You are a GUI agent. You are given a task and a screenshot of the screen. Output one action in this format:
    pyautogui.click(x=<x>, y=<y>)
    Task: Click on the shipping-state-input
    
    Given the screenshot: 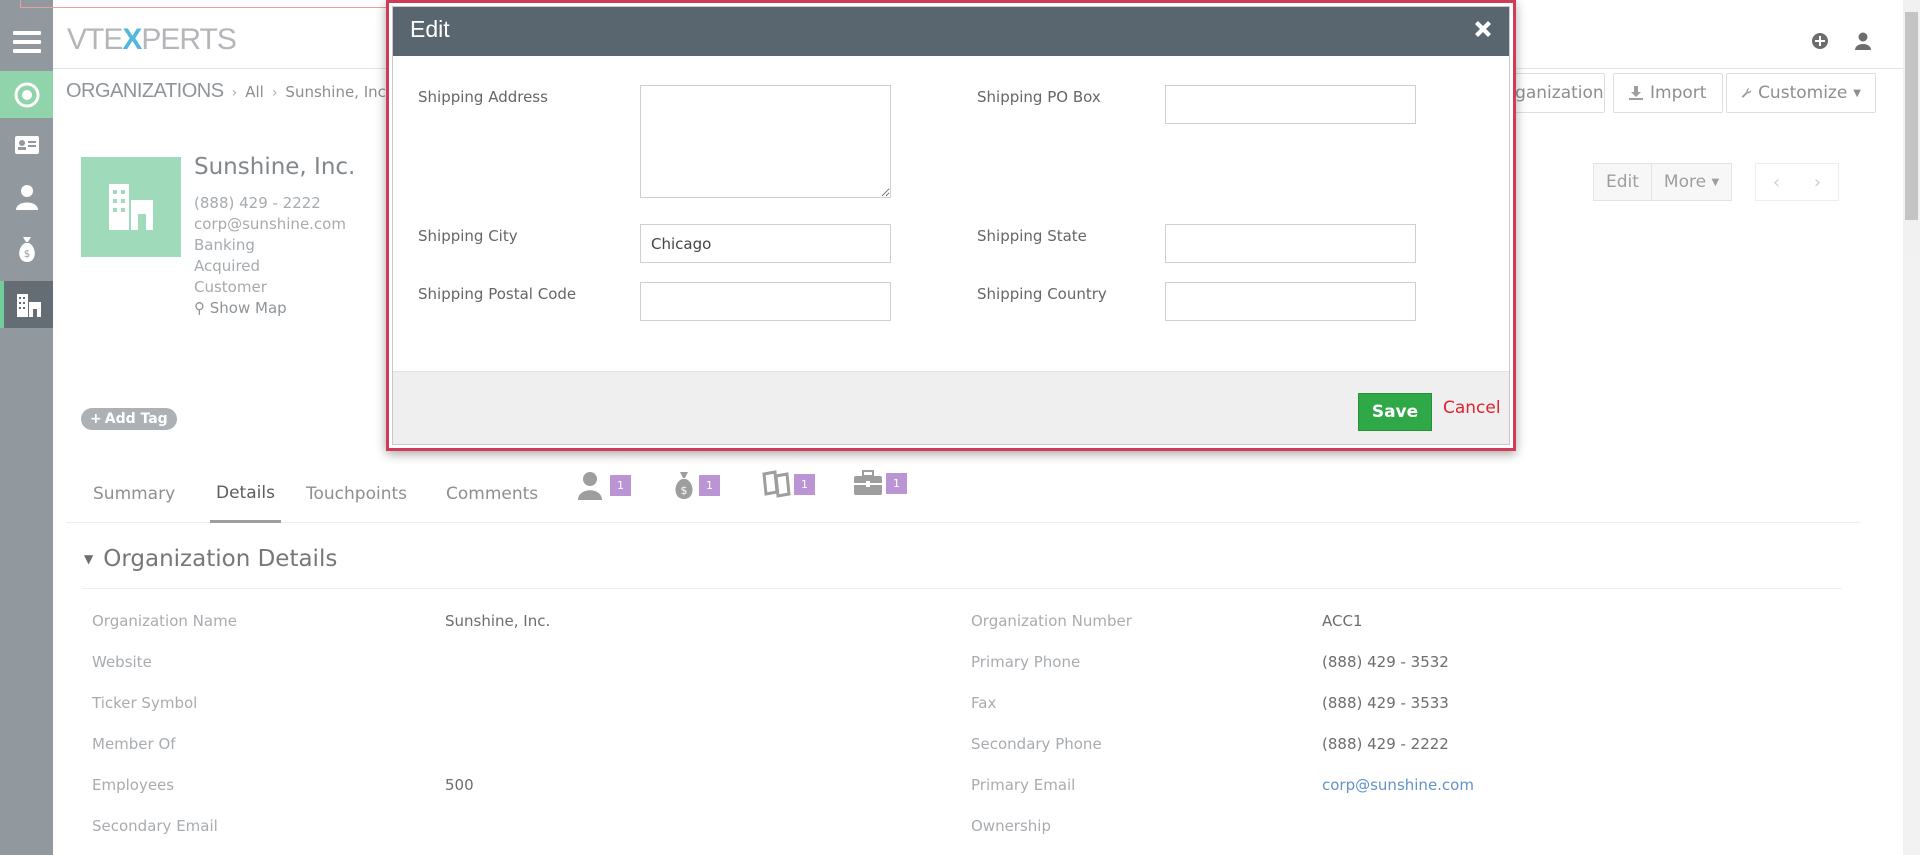 What is the action you would take?
    pyautogui.click(x=1290, y=243)
    